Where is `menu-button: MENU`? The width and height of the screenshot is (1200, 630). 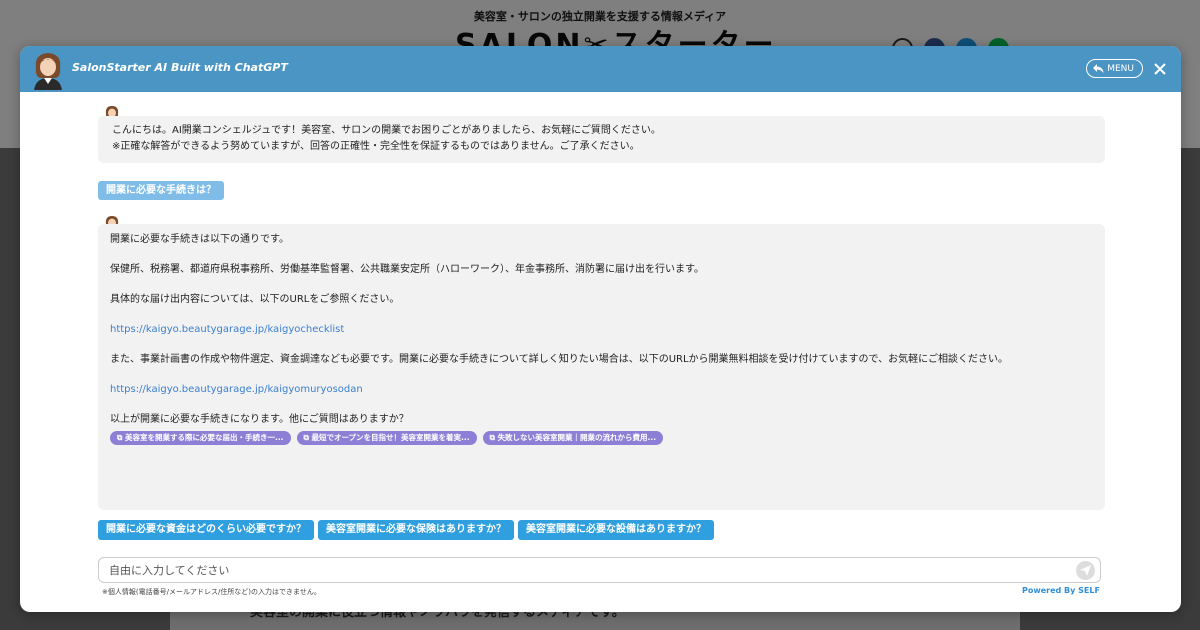
menu-button: MENU is located at coordinates (1114, 68).